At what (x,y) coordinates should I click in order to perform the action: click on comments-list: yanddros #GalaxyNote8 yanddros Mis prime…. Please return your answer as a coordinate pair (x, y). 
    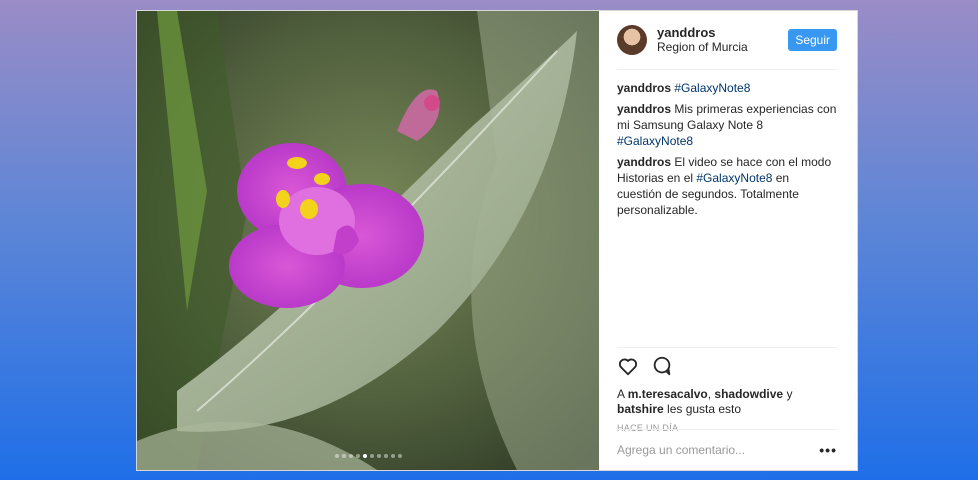
    Looking at the image, I should click on (727, 144).